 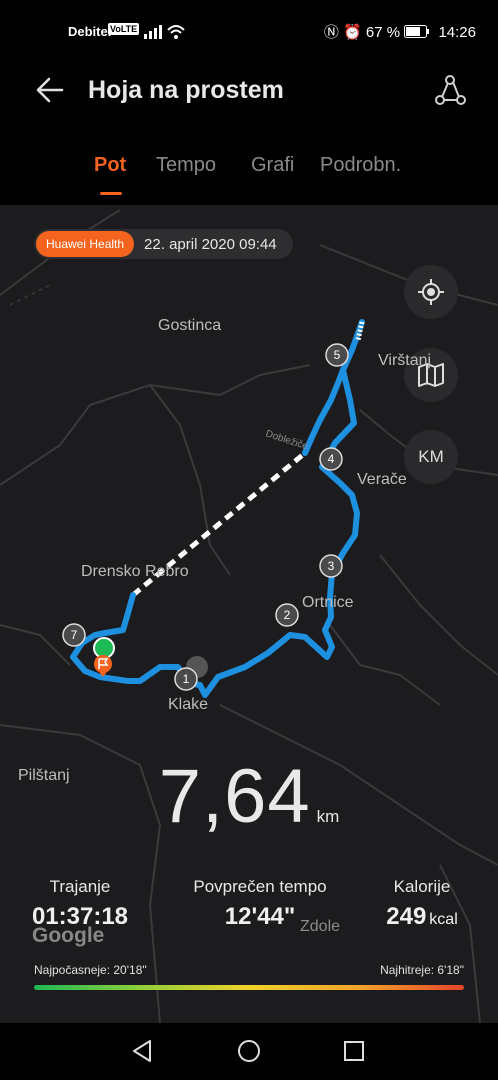 I want to click on battery-icon, so click(x=417, y=31).